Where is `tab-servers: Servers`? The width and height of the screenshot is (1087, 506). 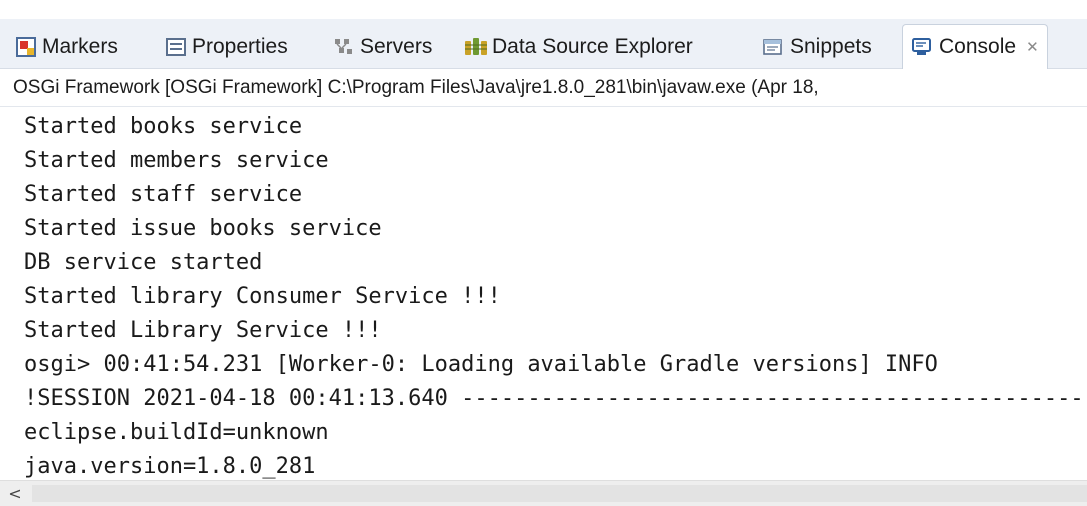 tab-servers: Servers is located at coordinates (382, 47).